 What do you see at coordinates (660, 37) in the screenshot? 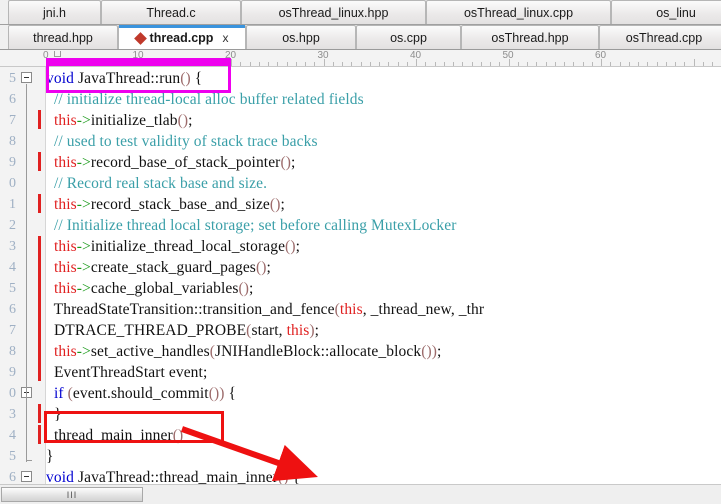
I see `tab-osthread-cpp: osThread.cpp` at bounding box center [660, 37].